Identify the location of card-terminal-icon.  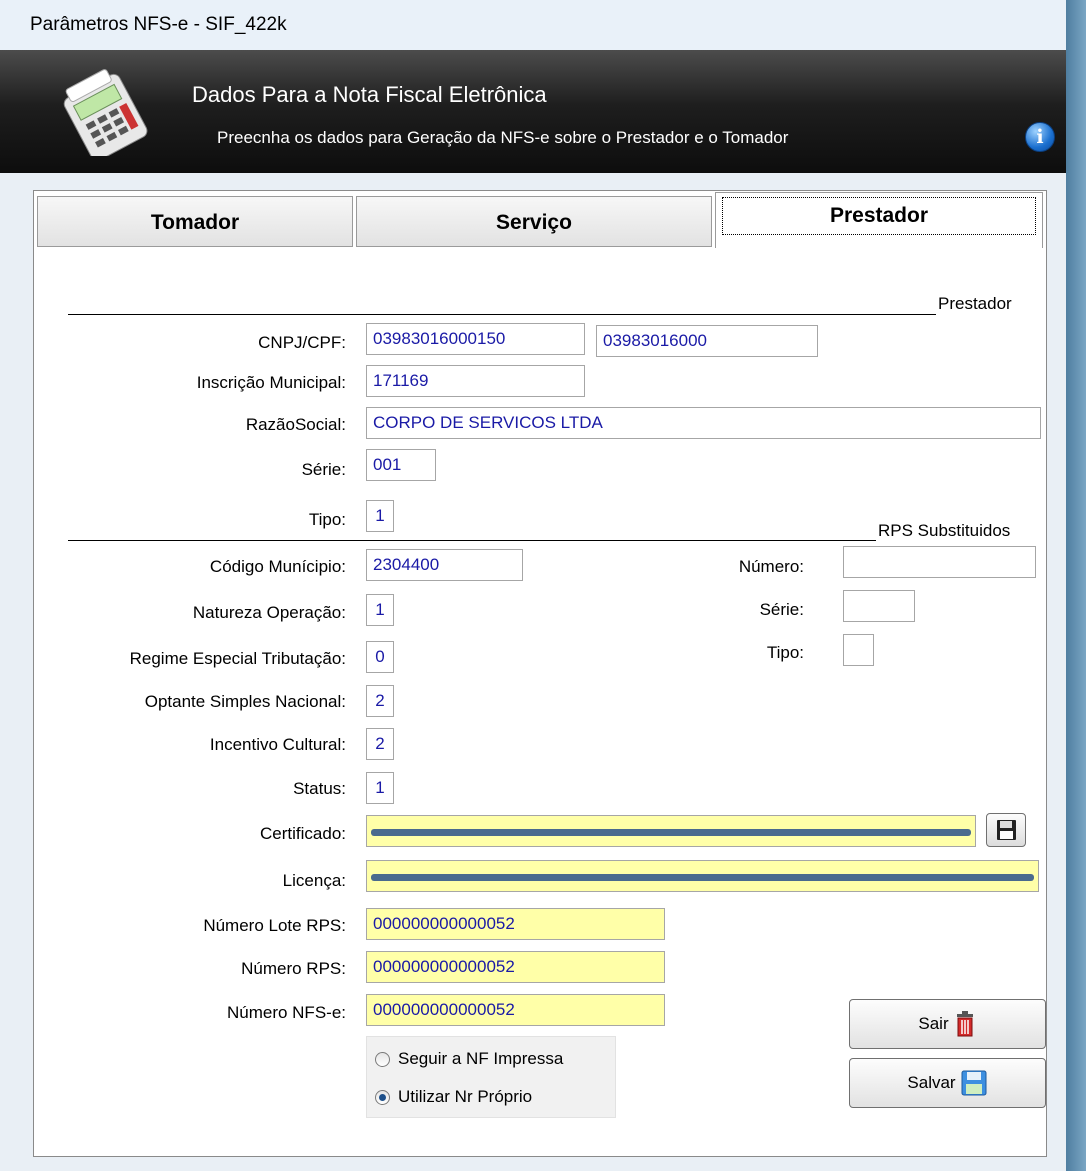
(105, 112).